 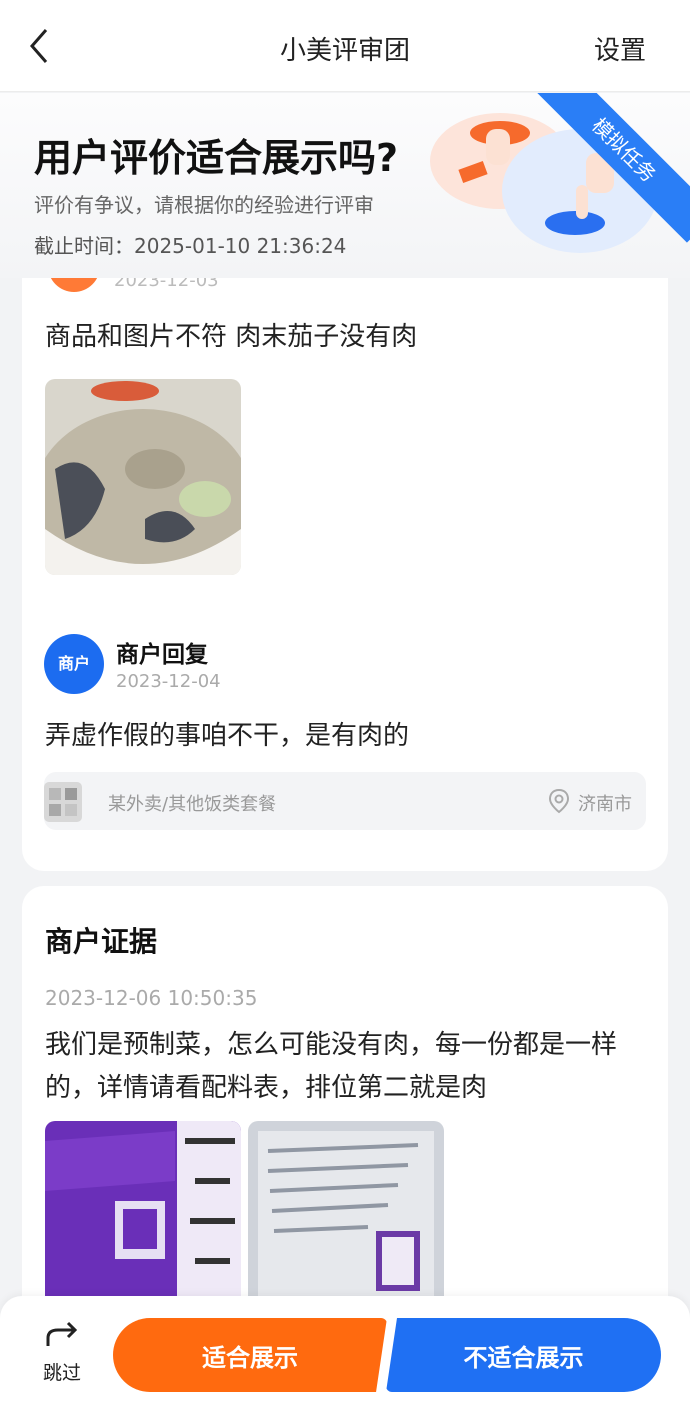 I want to click on banner-subtitle: 评价有争议，请根据你的经验进行评审, so click(x=204, y=205).